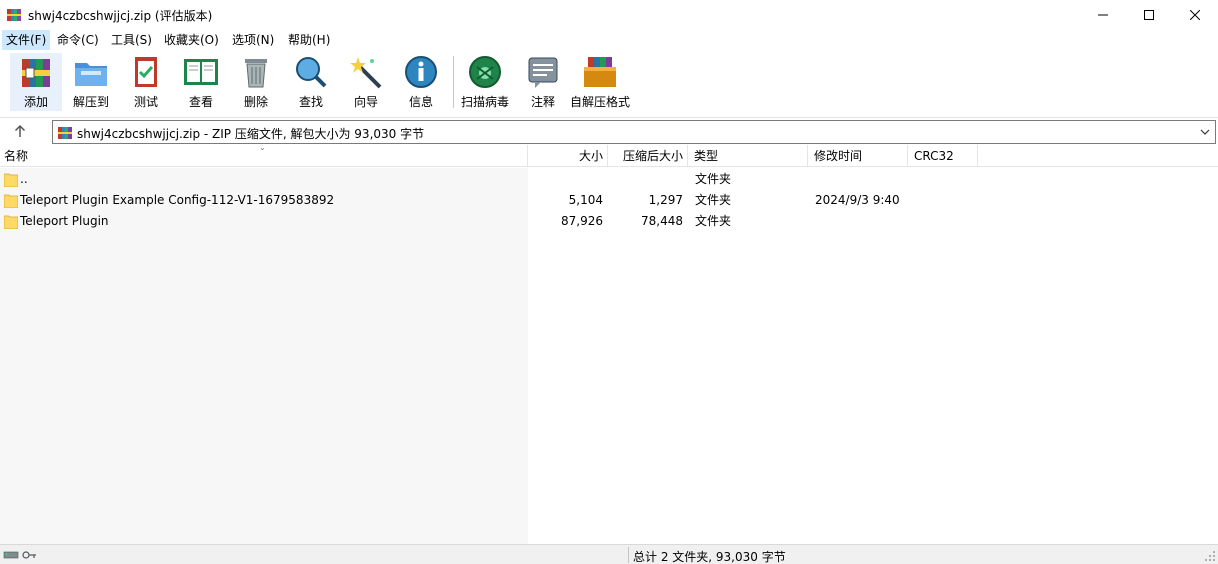  I want to click on archive-icon, so click(65, 133).